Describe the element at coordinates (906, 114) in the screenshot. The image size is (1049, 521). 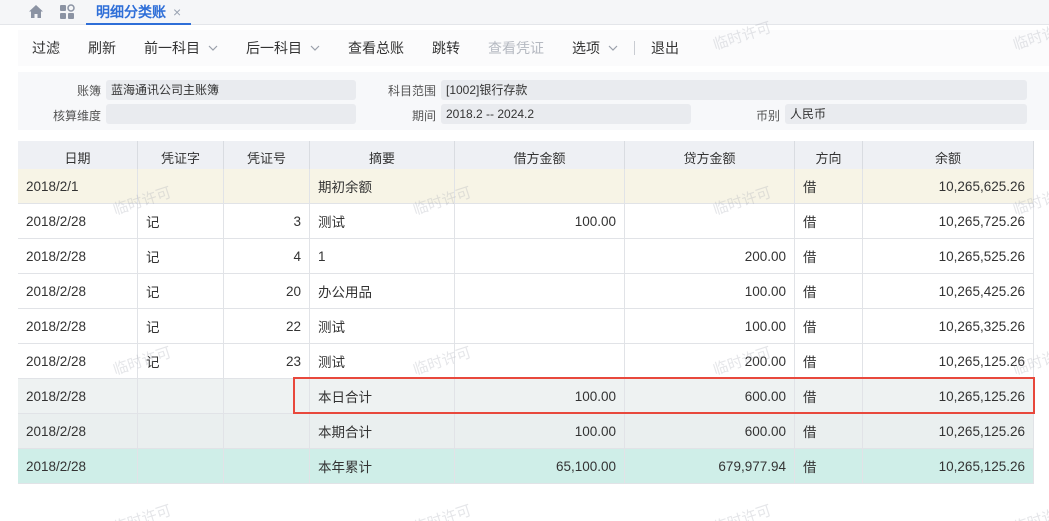
I see `currency-field: 人民币` at that location.